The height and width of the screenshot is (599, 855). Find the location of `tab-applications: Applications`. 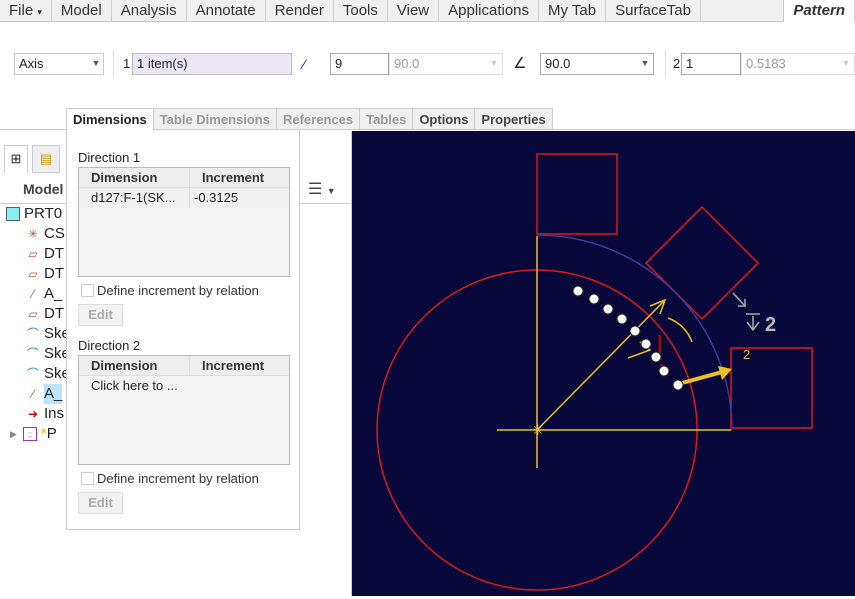

tab-applications: Applications is located at coordinates (489, 11).